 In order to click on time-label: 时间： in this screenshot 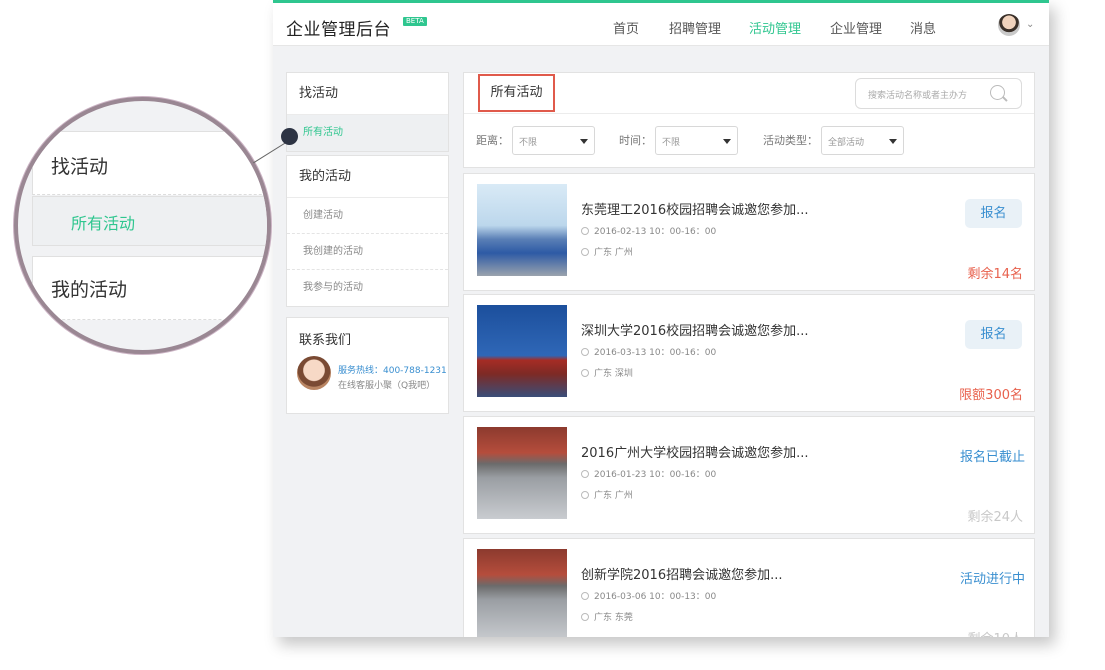, I will do `click(635, 140)`.